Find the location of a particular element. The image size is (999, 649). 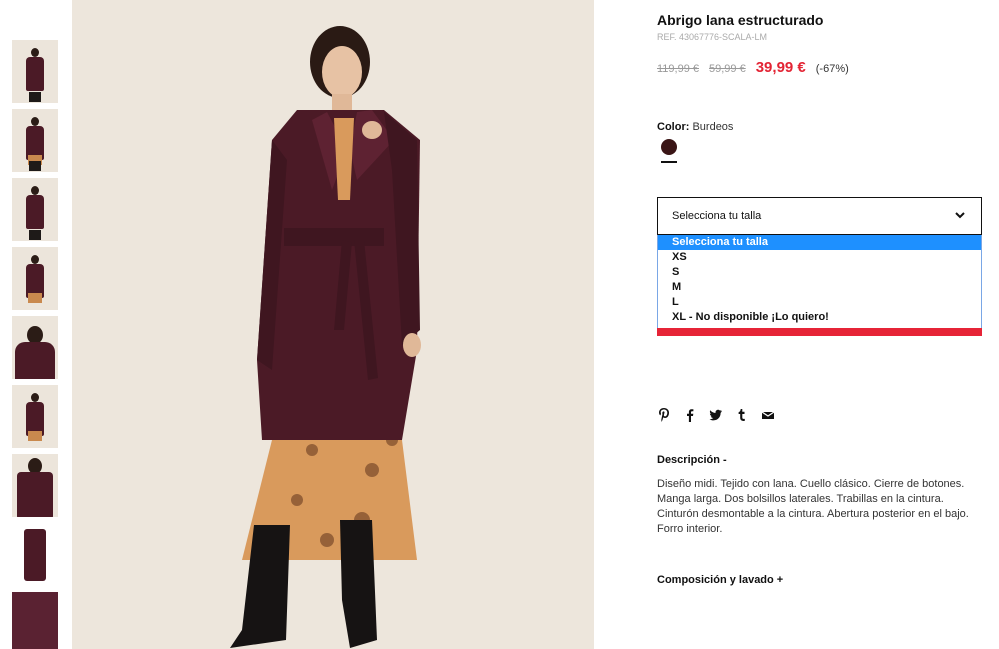

size-select: Selecciona tu talla is located at coordinates (819, 216).